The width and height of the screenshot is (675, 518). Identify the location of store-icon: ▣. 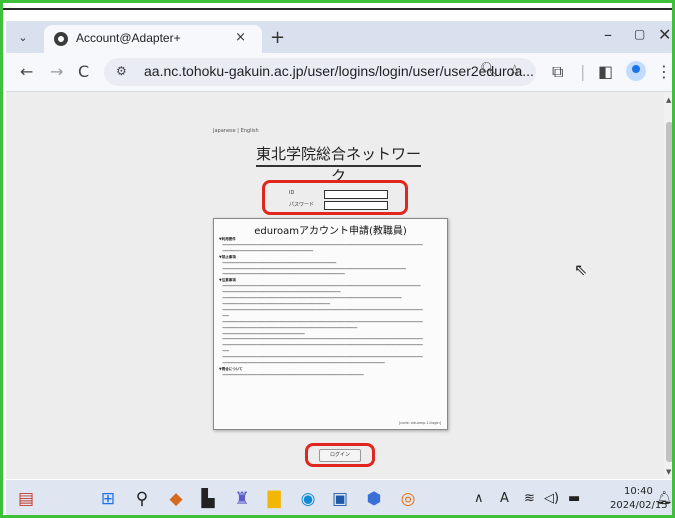
(340, 499).